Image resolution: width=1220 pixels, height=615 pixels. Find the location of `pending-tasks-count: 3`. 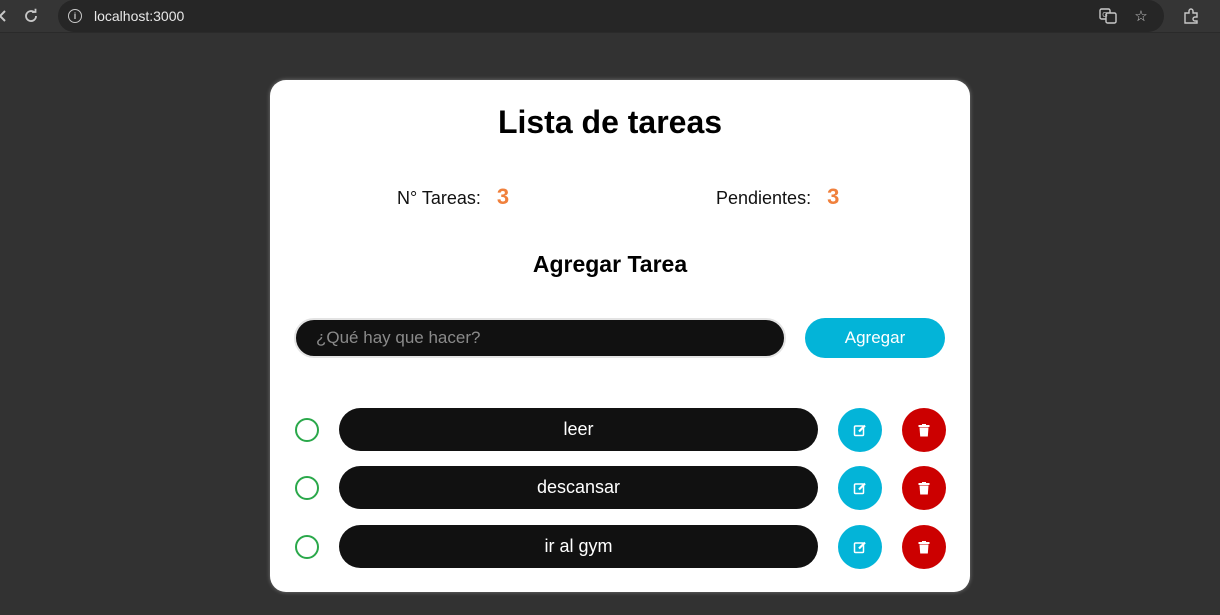

pending-tasks-count: 3 is located at coordinates (833, 196).